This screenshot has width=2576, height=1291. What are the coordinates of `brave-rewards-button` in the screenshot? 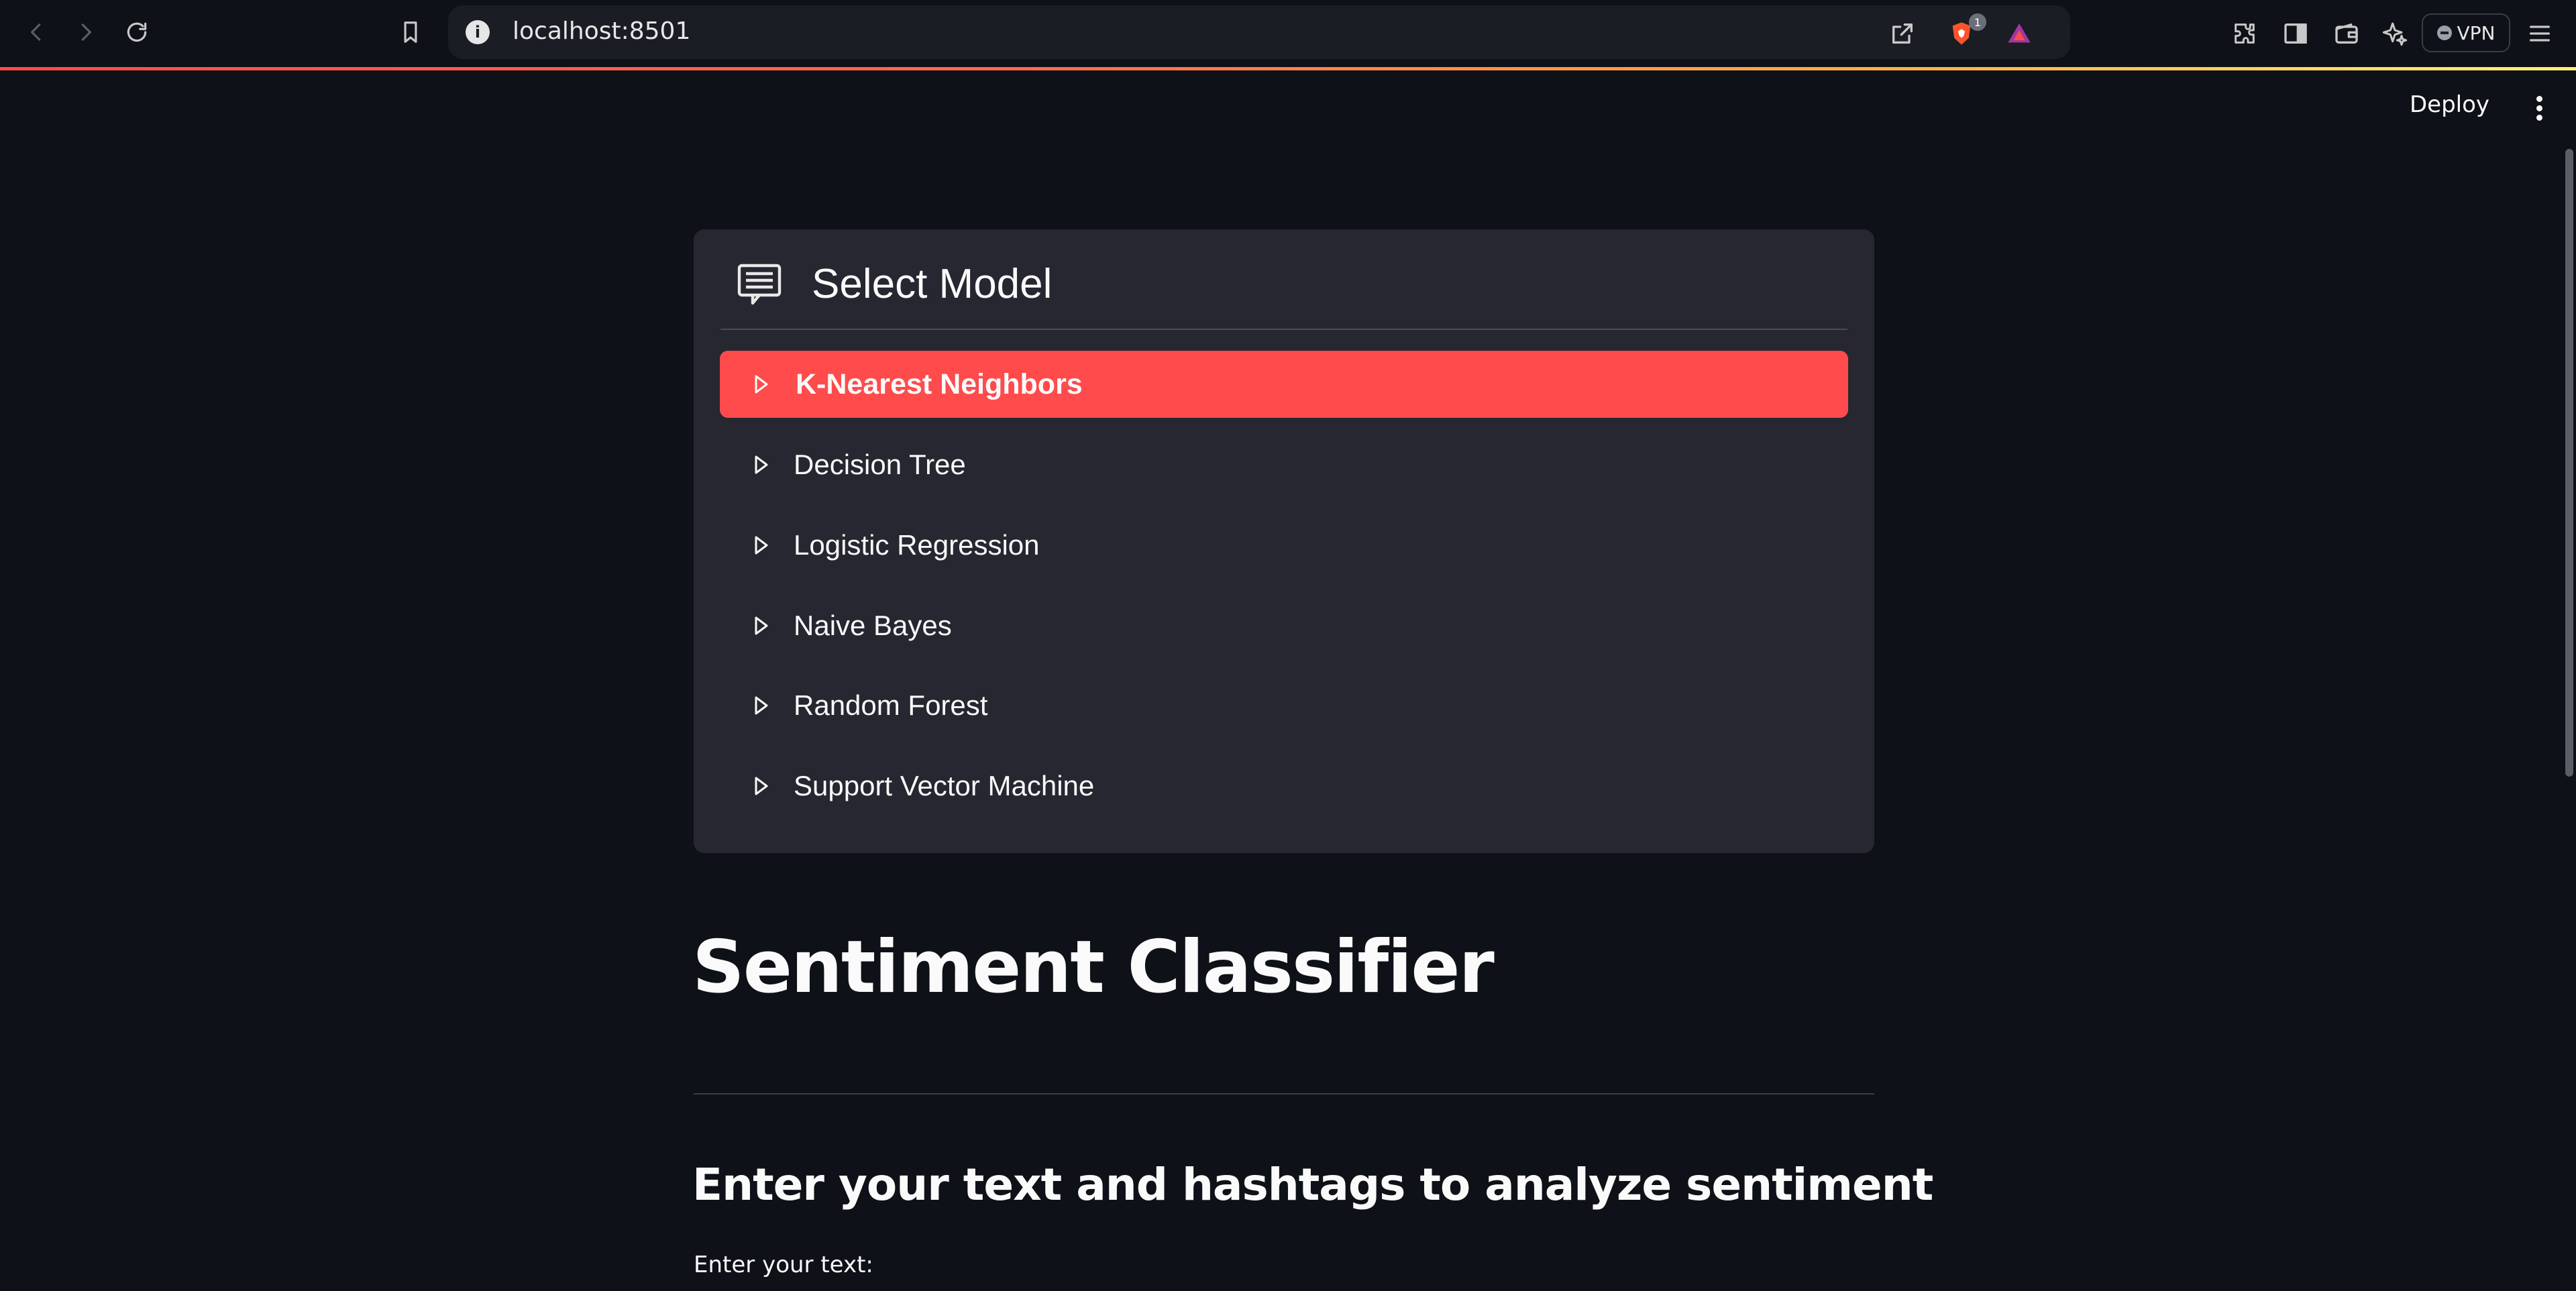 It's located at (2019, 33).